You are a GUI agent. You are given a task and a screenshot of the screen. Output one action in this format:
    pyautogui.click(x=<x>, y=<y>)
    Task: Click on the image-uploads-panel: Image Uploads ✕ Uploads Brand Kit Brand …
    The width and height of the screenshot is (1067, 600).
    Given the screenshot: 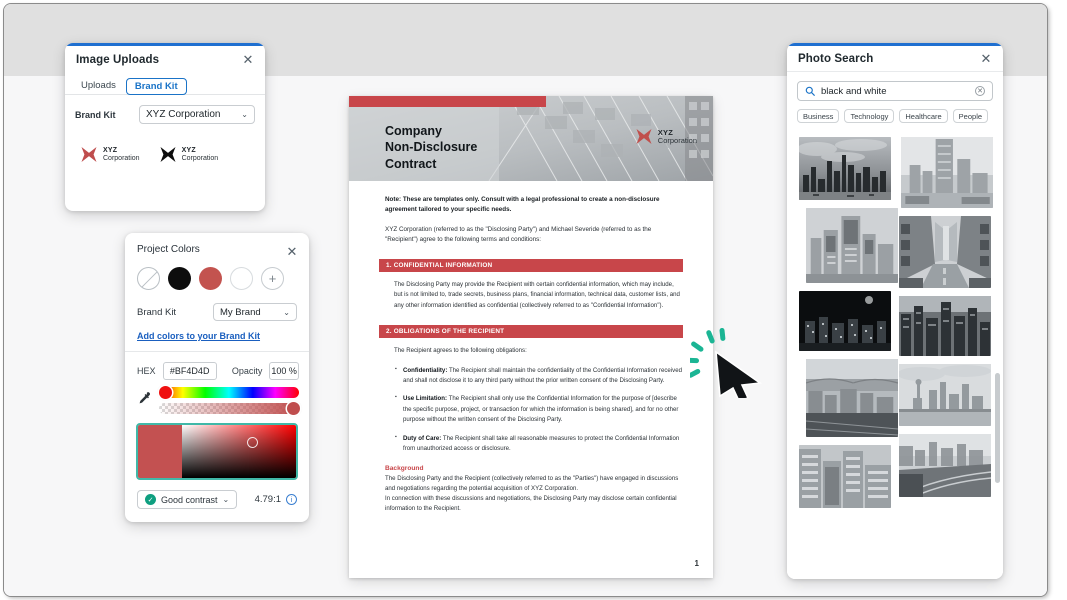 What is the action you would take?
    pyautogui.click(x=165, y=127)
    